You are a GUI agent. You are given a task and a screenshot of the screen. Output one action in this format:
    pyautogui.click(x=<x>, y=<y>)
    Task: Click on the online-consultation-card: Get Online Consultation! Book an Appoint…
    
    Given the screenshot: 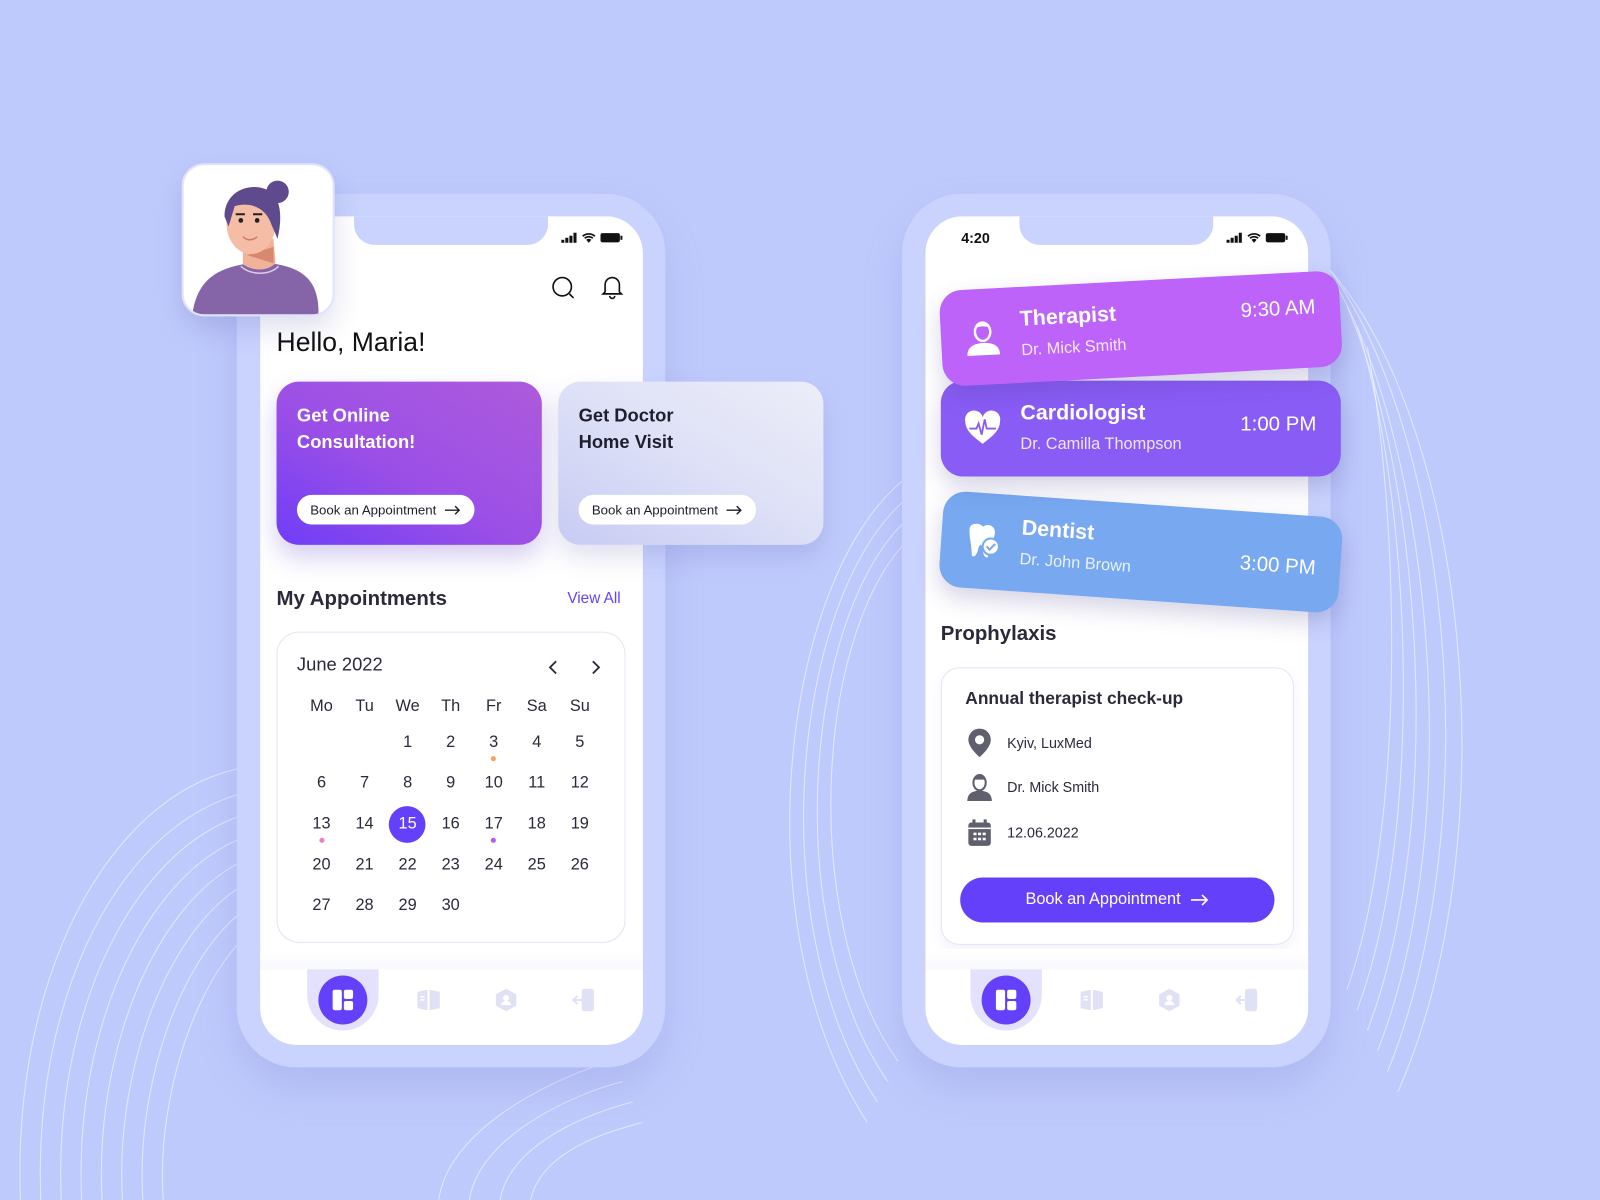 What is the action you would take?
    pyautogui.click(x=409, y=463)
    